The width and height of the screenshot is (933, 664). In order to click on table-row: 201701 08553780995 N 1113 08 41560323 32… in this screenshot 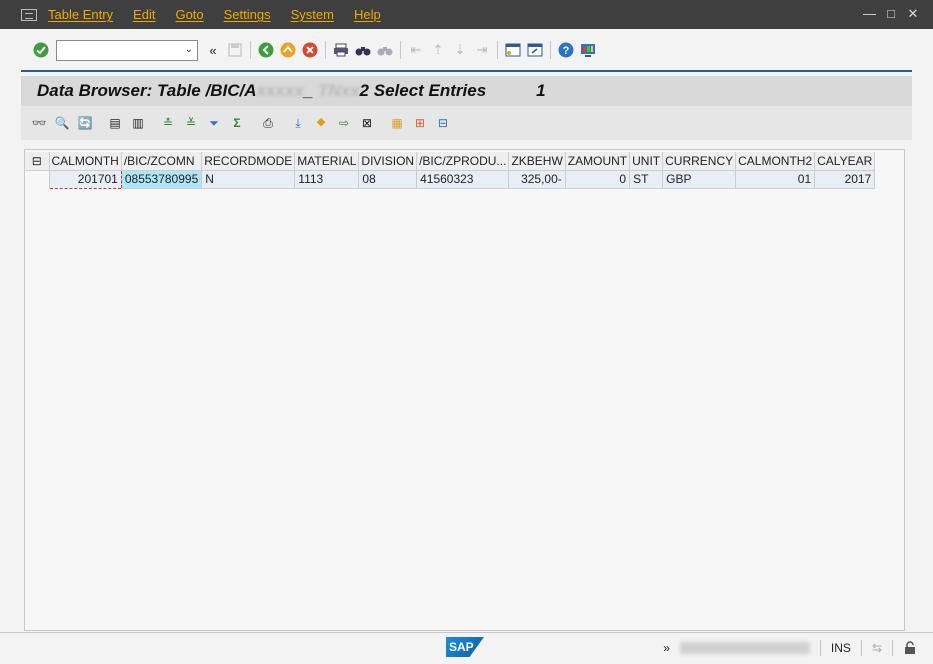, I will do `click(450, 179)`.